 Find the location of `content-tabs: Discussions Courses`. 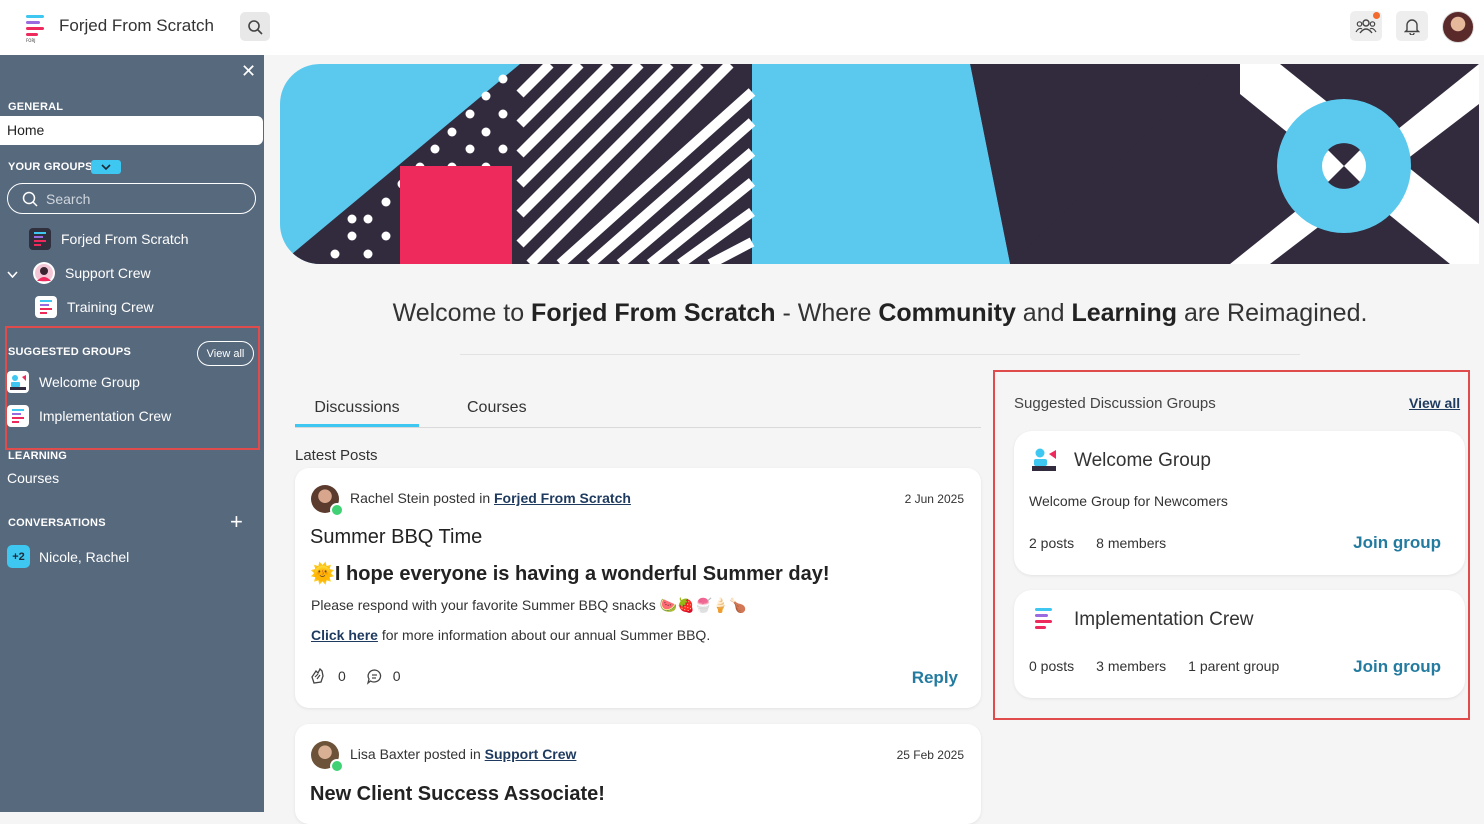

content-tabs: Discussions Courses is located at coordinates (638, 409).